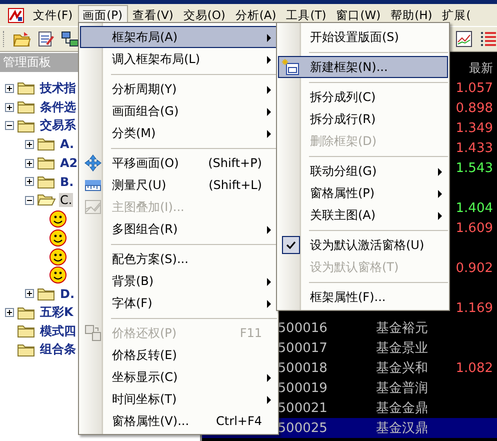 This screenshot has width=497, height=441. What do you see at coordinates (363, 193) in the screenshot?
I see `menu-item: 窗格属性(P)` at bounding box center [363, 193].